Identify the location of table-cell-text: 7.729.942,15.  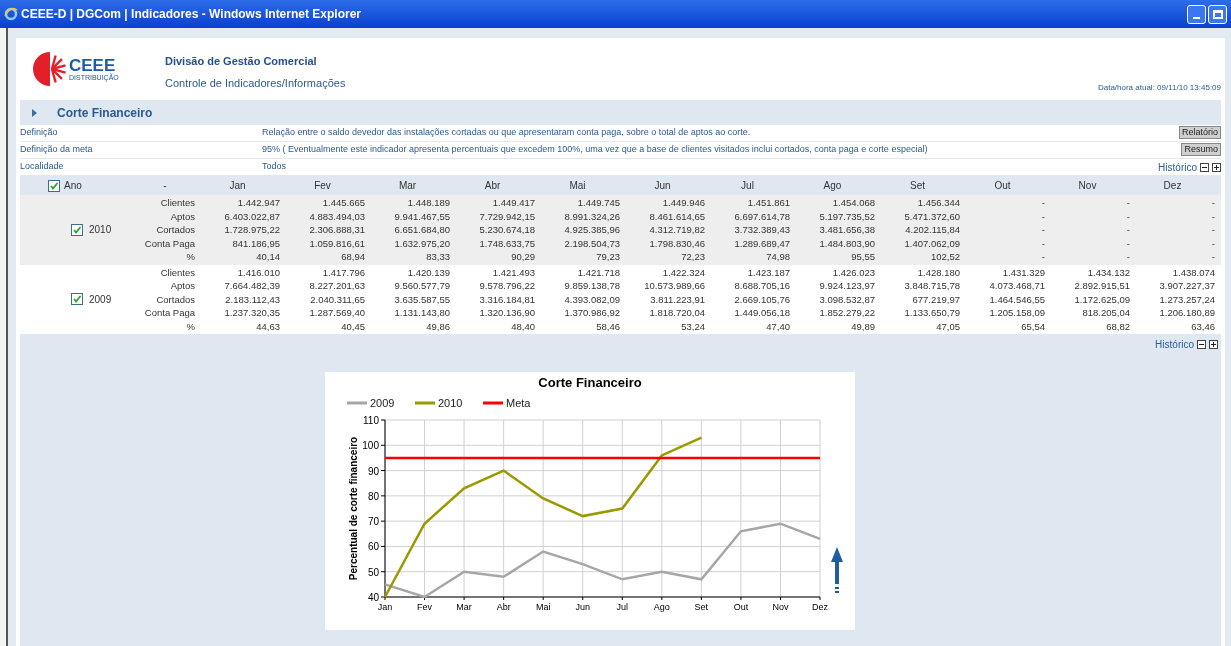
(506, 216).